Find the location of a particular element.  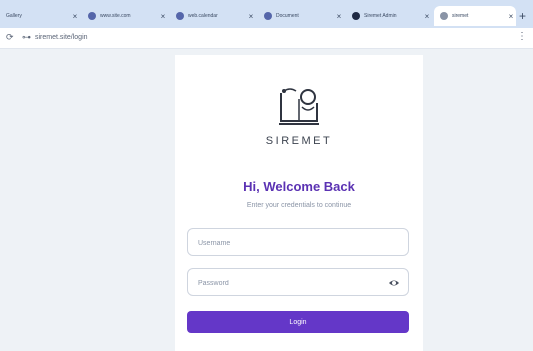

brand-name: SIREMET is located at coordinates (299, 141).